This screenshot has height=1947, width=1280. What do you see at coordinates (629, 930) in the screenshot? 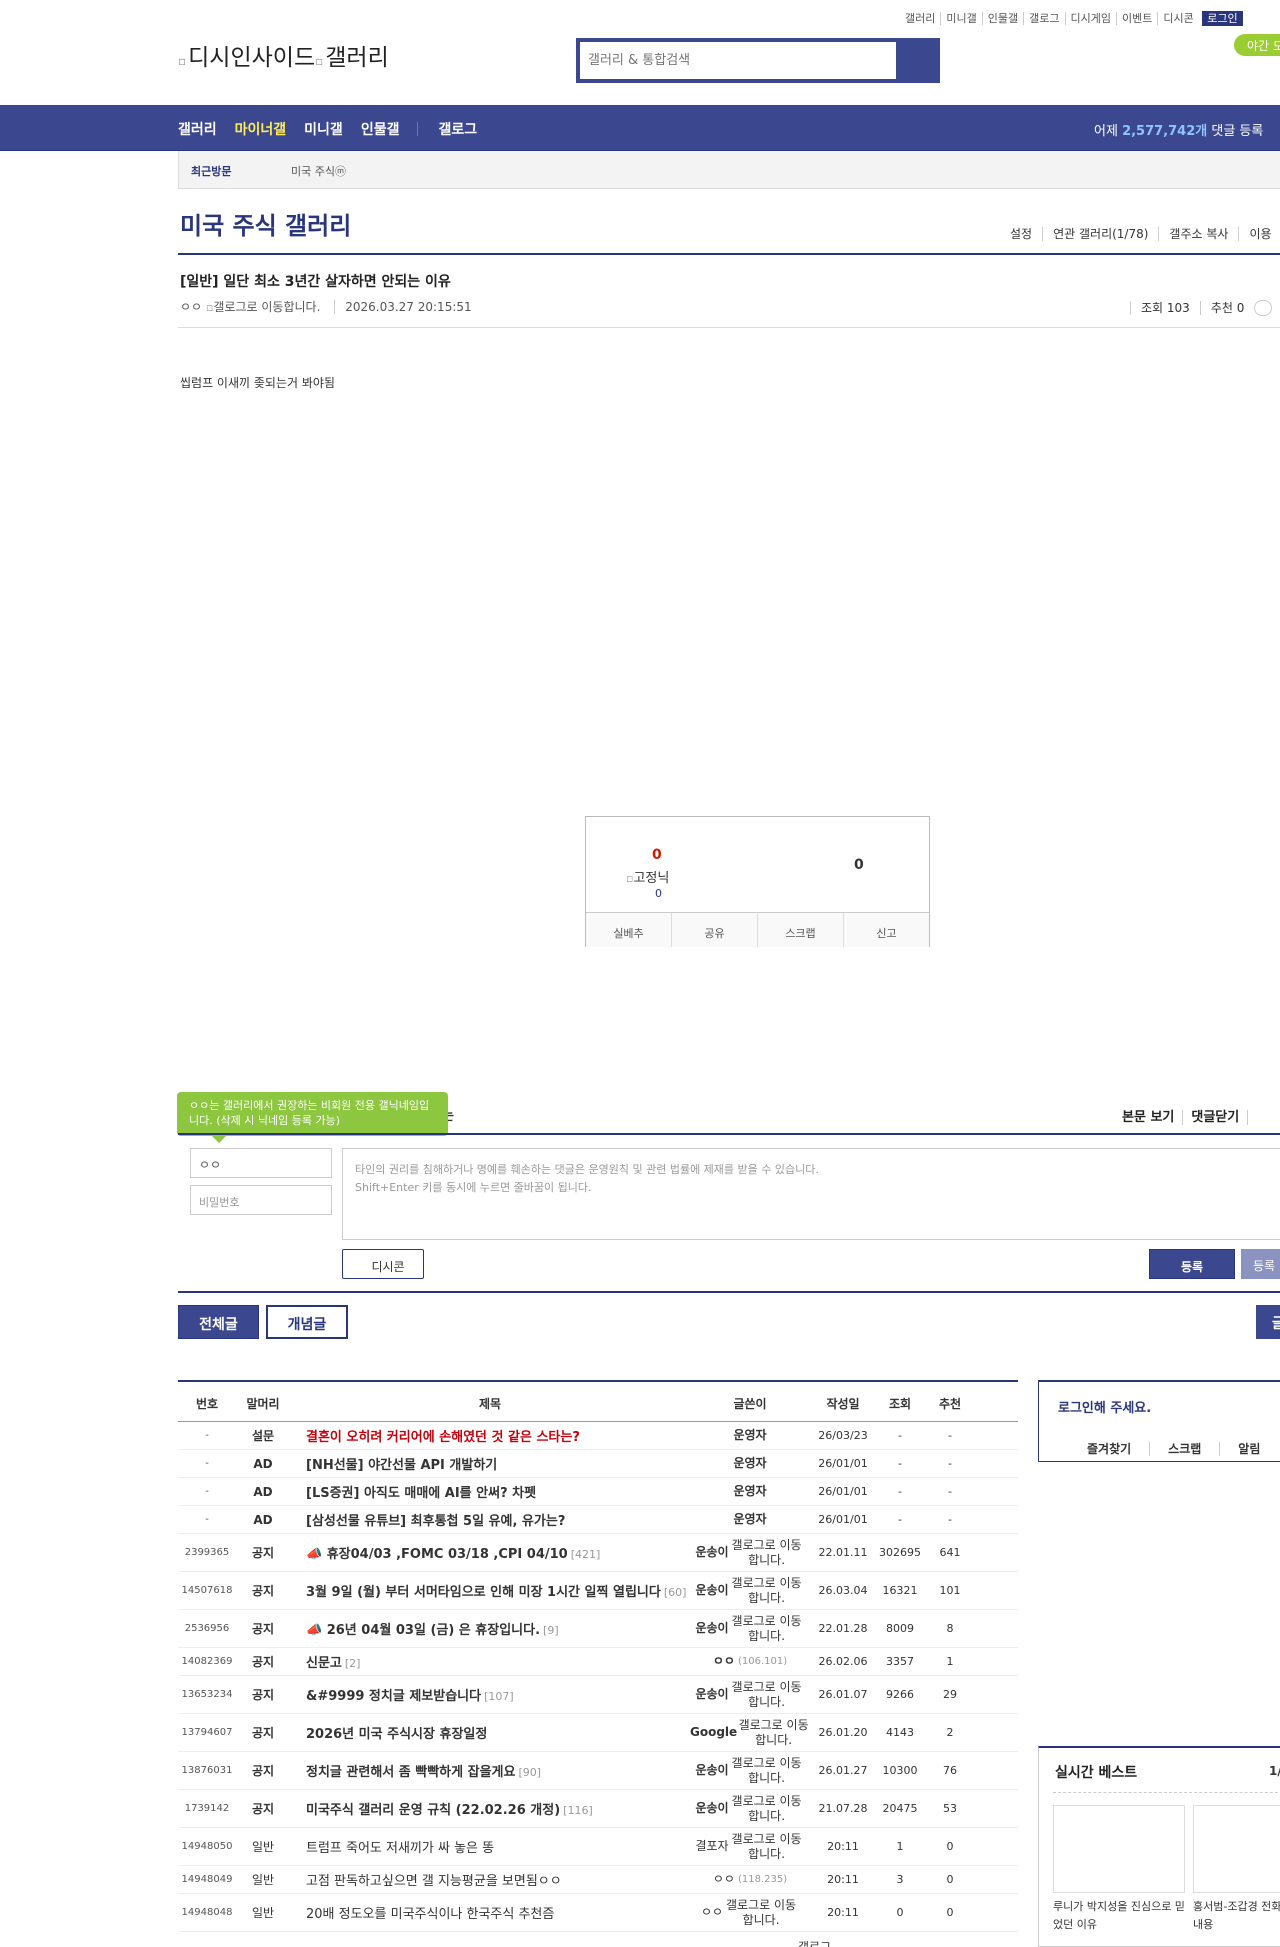
I see `real-best-button: 실베추` at bounding box center [629, 930].